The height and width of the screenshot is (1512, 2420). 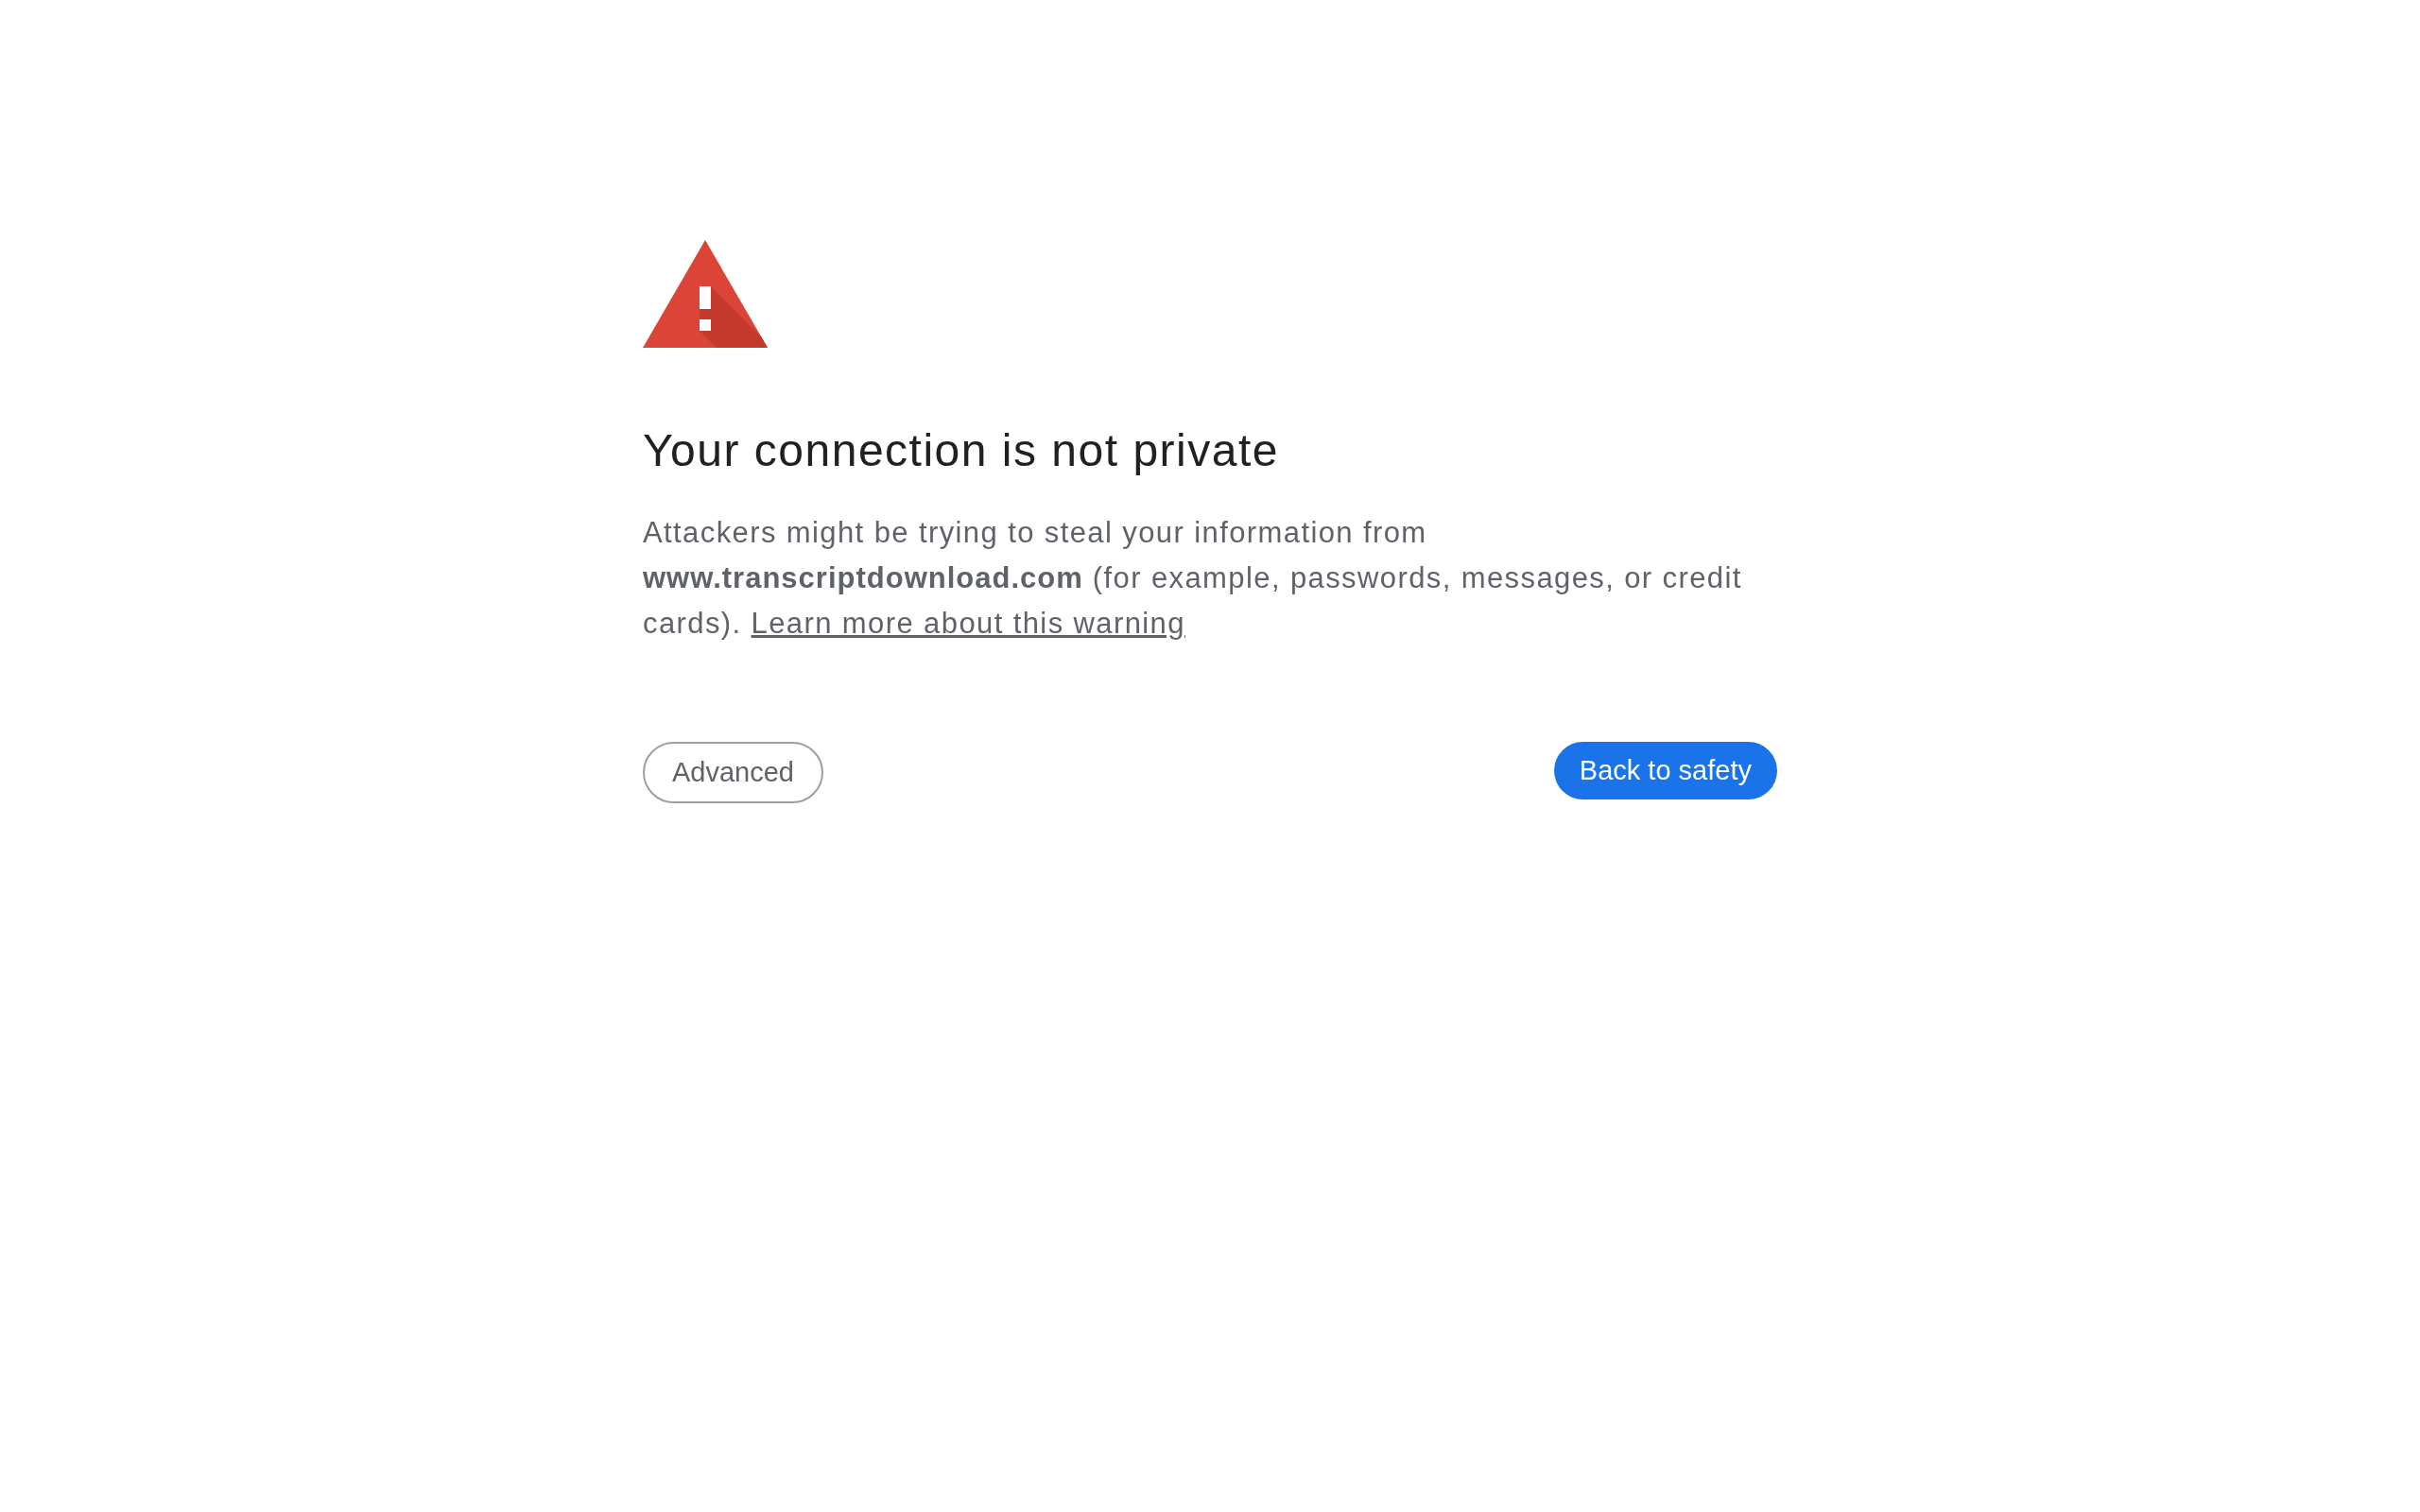 I want to click on back-to-safety-button: Back to safety, so click(x=1665, y=770).